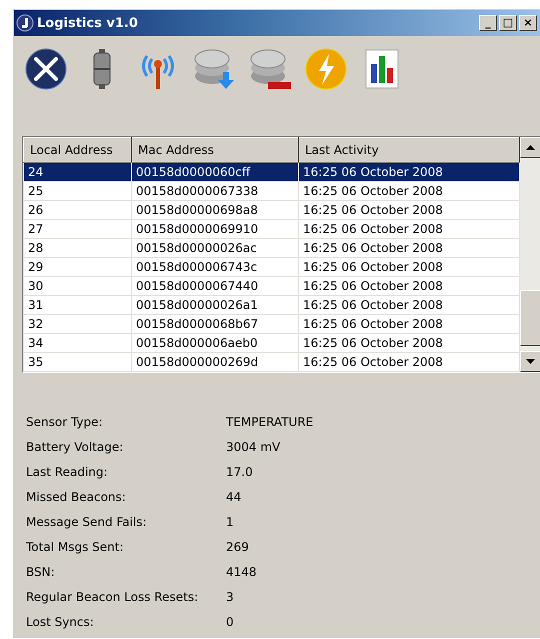 This screenshot has height=639, width=540. I want to click on database-remove-icon, so click(270, 69).